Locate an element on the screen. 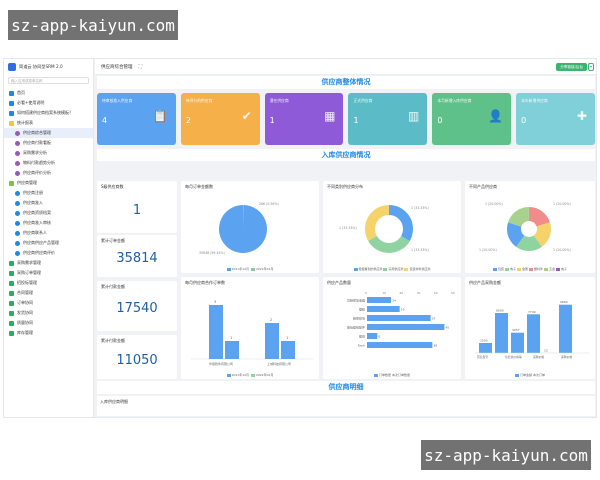  brand: 简道云 协同型SRM 2.0 is located at coordinates (48, 67).